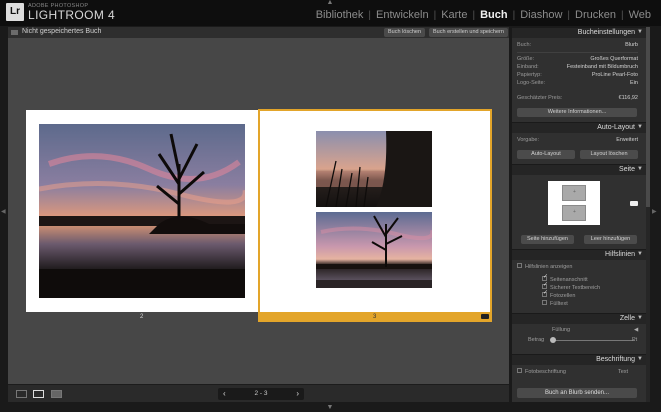 The height and width of the screenshot is (412, 661). What do you see at coordinates (634, 203) in the screenshot?
I see `template-picker-dropdown-icon` at bounding box center [634, 203].